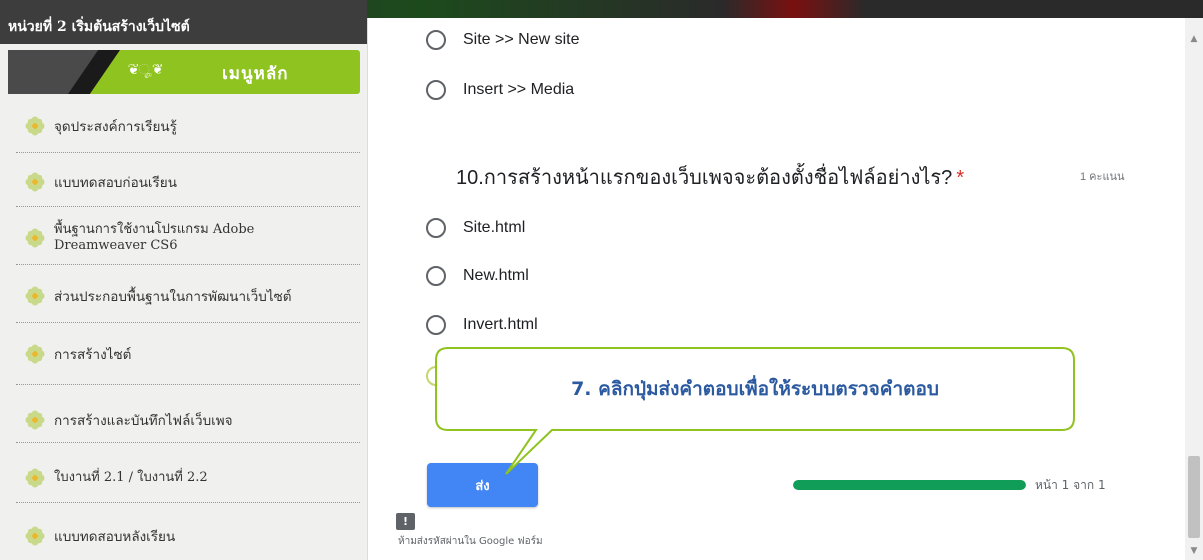  Describe the element at coordinates (143, 421) in the screenshot. I see `sidebar-item-label: การสร้างและบันทึกไฟล์เว็บเพจ` at that location.